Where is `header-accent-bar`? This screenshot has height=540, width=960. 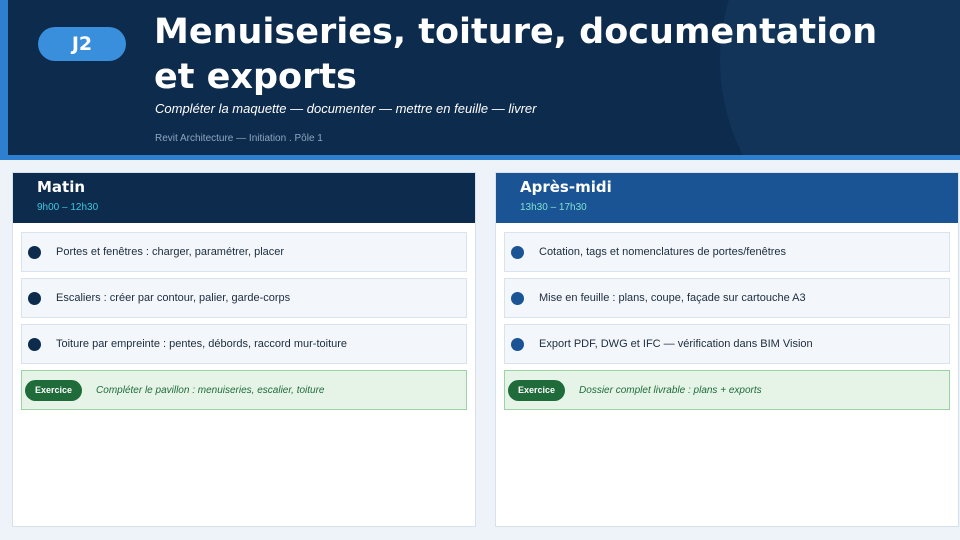 header-accent-bar is located at coordinates (4, 77).